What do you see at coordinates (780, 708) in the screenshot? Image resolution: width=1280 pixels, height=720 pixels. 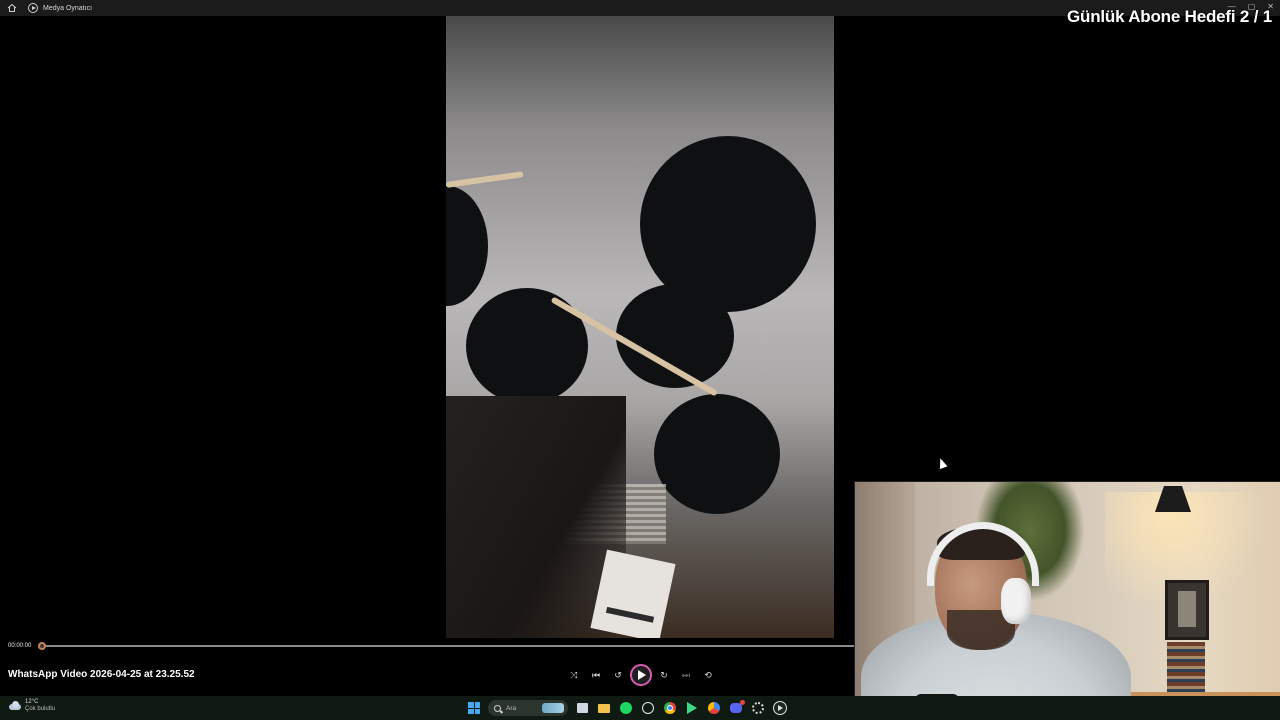 I see `media-player-taskbar-icon` at bounding box center [780, 708].